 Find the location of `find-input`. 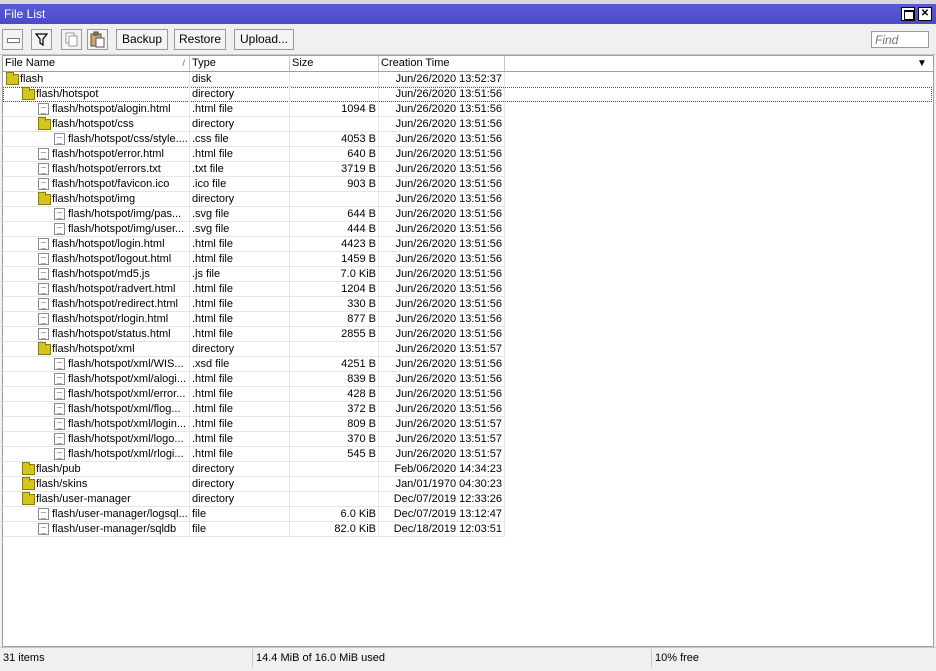

find-input is located at coordinates (900, 39).